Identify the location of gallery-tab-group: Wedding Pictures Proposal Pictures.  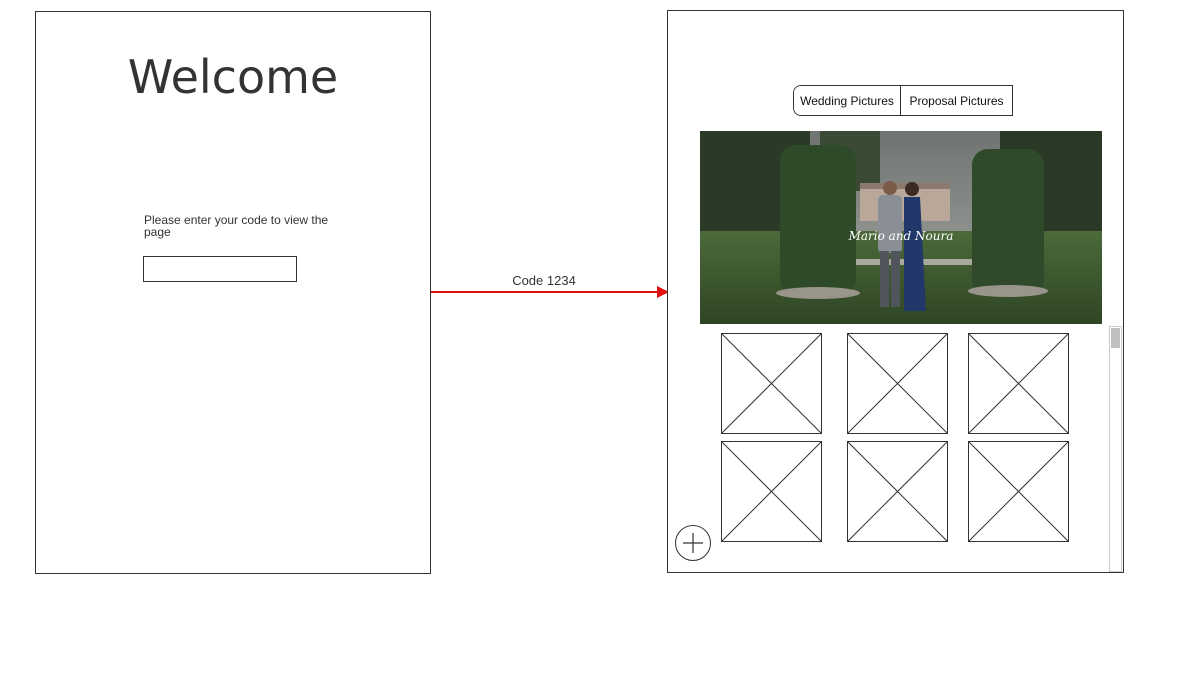
(903, 100).